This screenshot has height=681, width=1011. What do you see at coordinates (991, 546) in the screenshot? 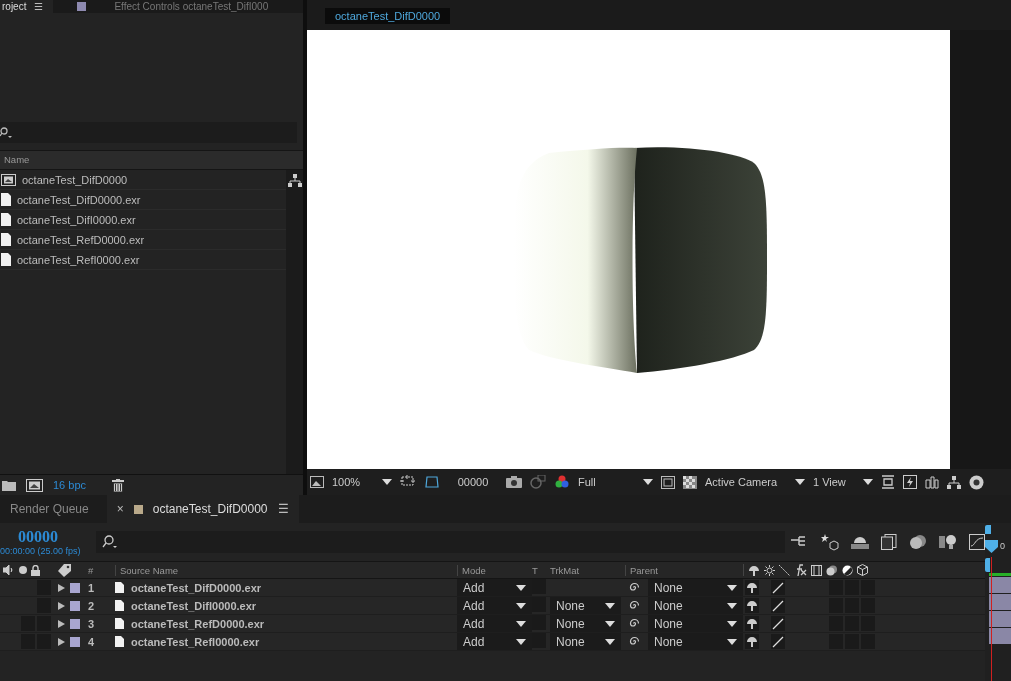
I see `playhead-icon` at bounding box center [991, 546].